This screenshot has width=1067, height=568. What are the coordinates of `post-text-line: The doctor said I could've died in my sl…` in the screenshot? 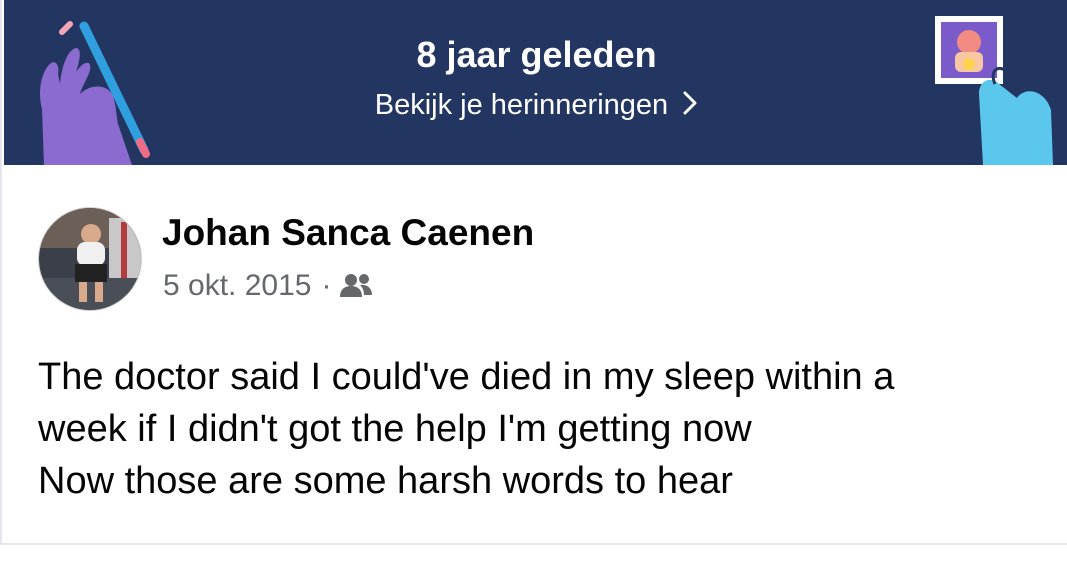 It's located at (466, 377).